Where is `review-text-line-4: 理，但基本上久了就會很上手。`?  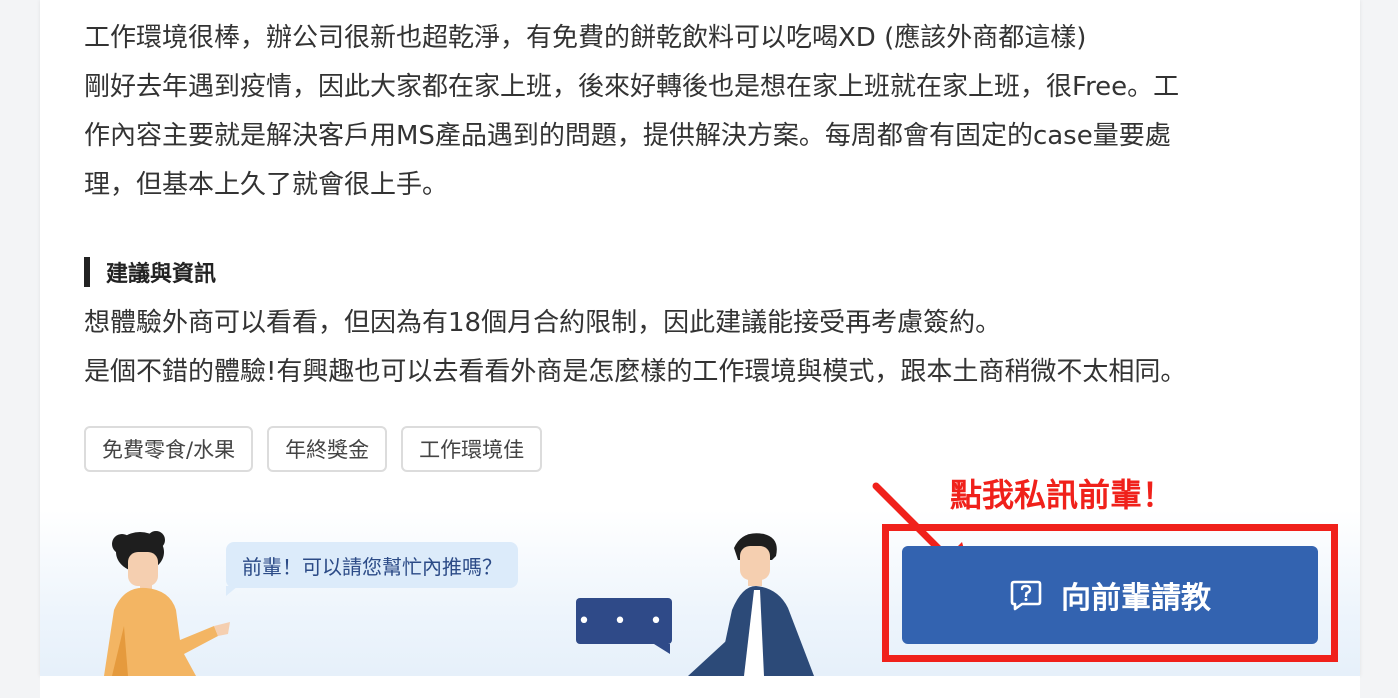 review-text-line-4: 理，但基本上久了就會很上手。 is located at coordinates (266, 185).